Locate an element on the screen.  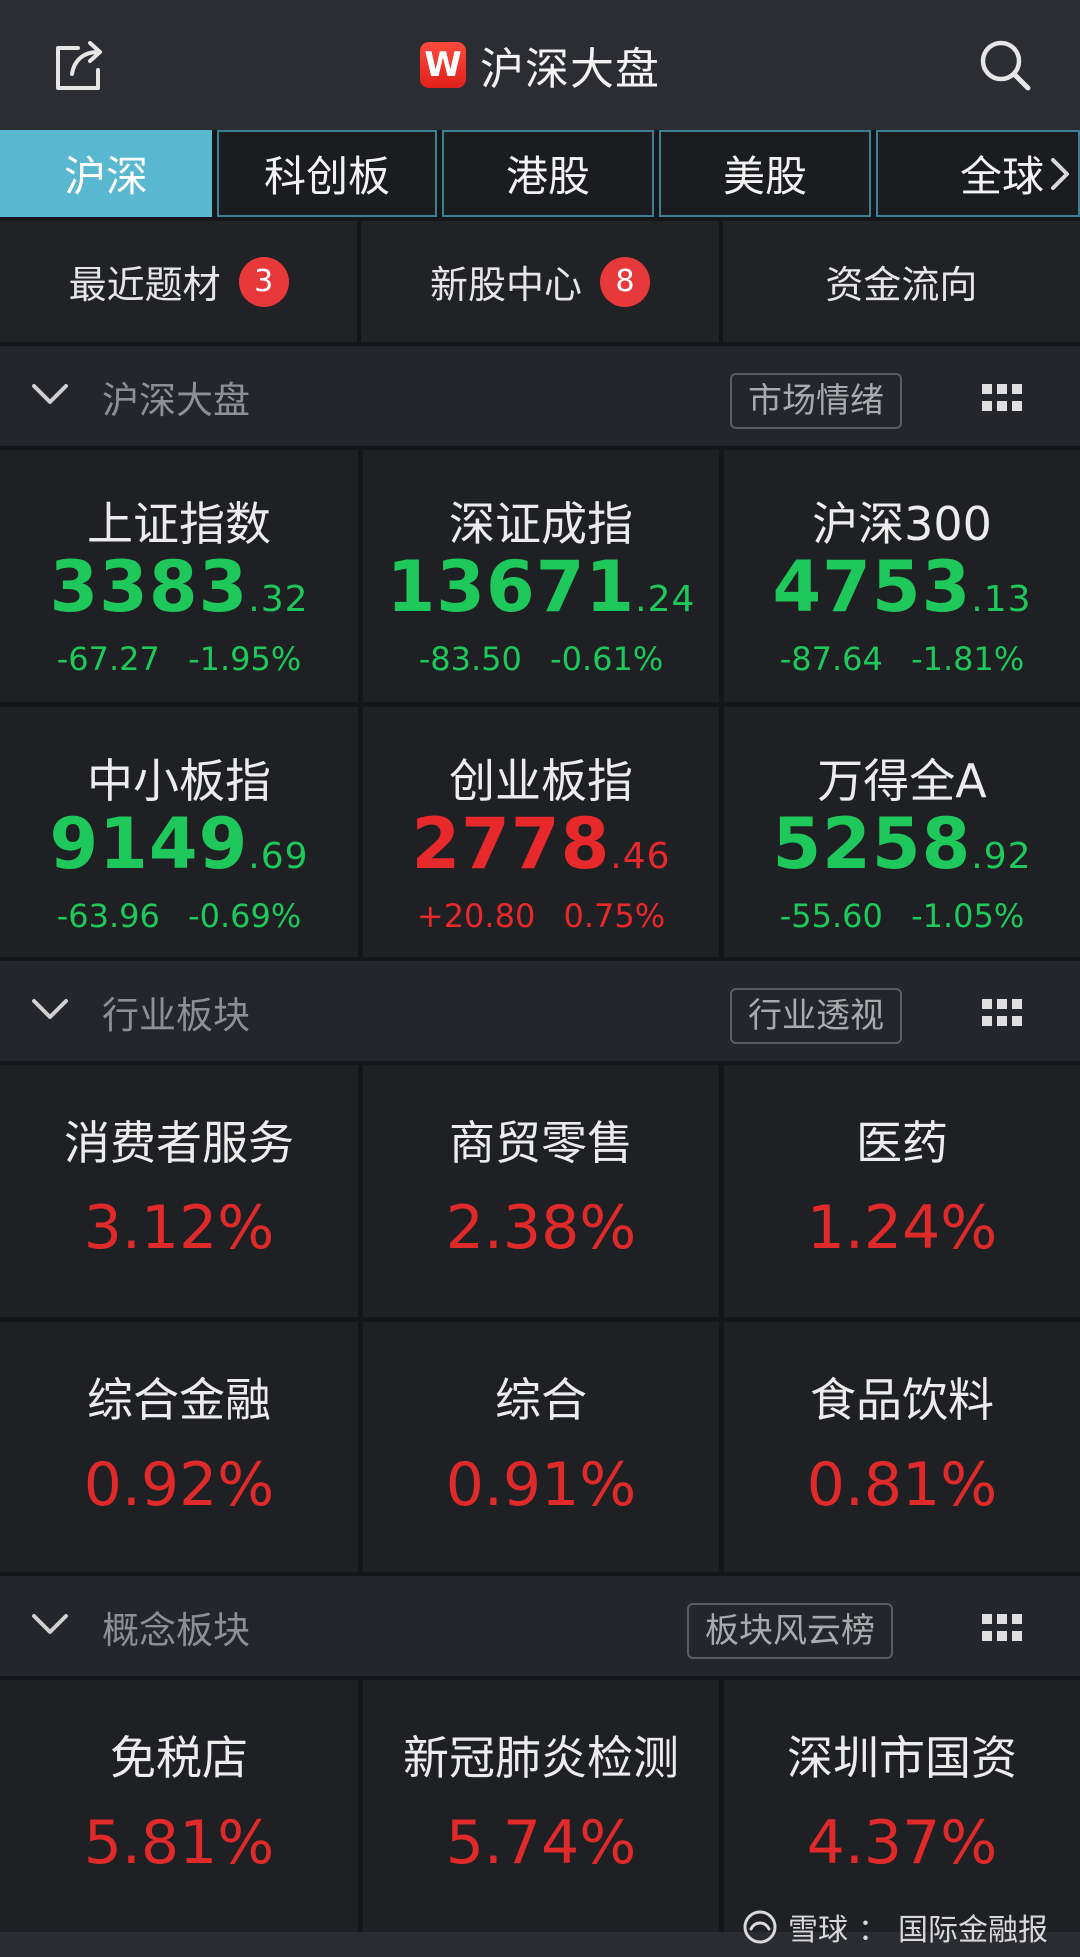
index-change: -67.27 -1.95% is located at coordinates (179, 659).